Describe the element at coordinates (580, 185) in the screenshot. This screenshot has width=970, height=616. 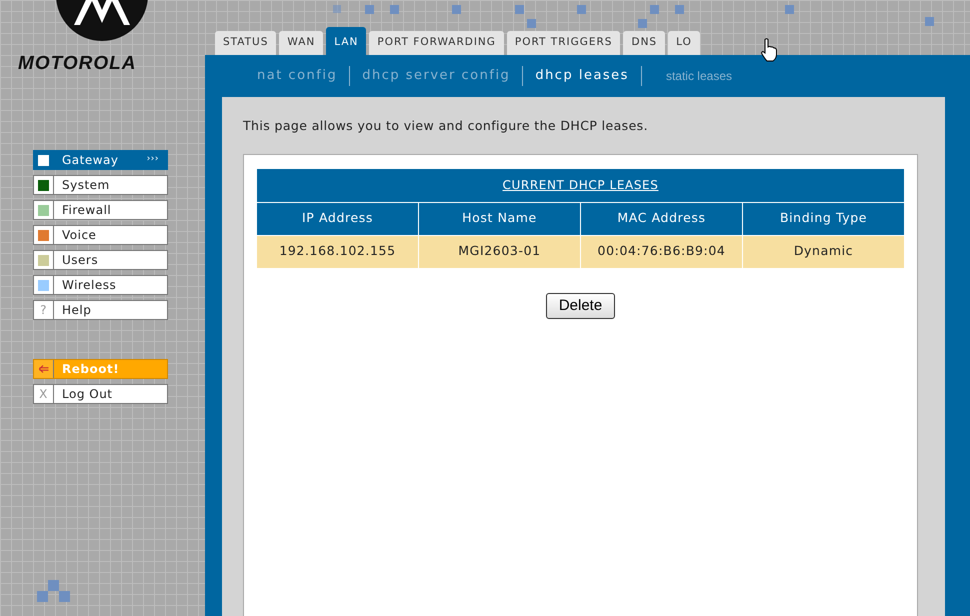
I see `table-title: CURRENT DHCP LEASES` at that location.